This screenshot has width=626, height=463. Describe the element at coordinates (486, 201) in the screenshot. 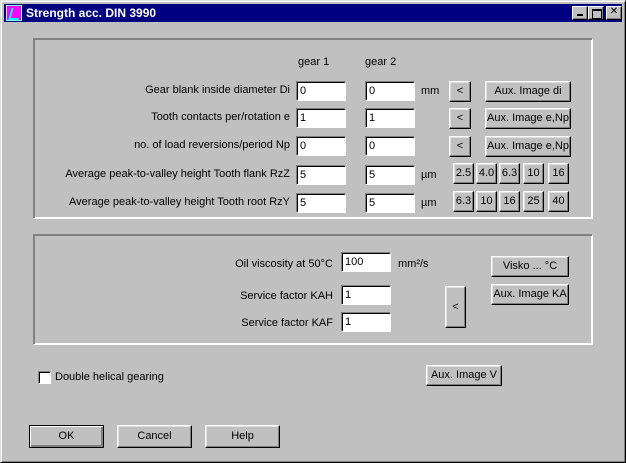

I see `root-preset-10-button: 10` at that location.